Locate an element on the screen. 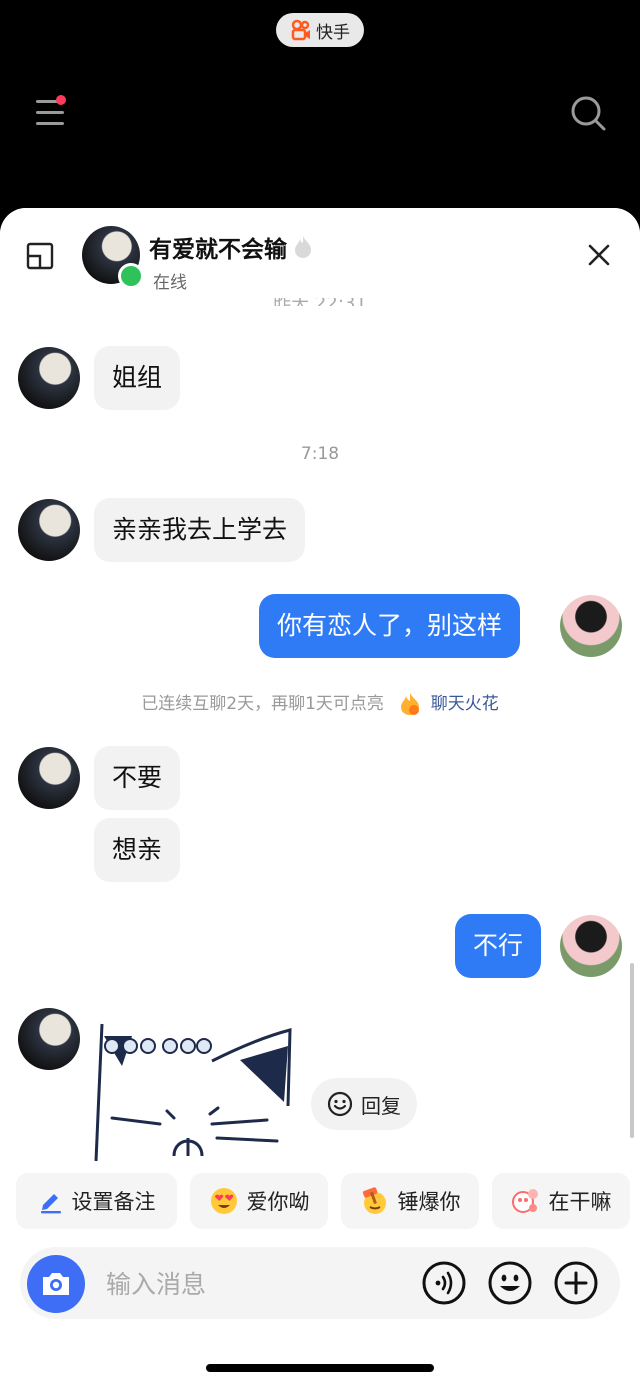 This screenshot has height=1385, width=640. chat-header: 有爱就不会输 在线 is located at coordinates (320, 253).